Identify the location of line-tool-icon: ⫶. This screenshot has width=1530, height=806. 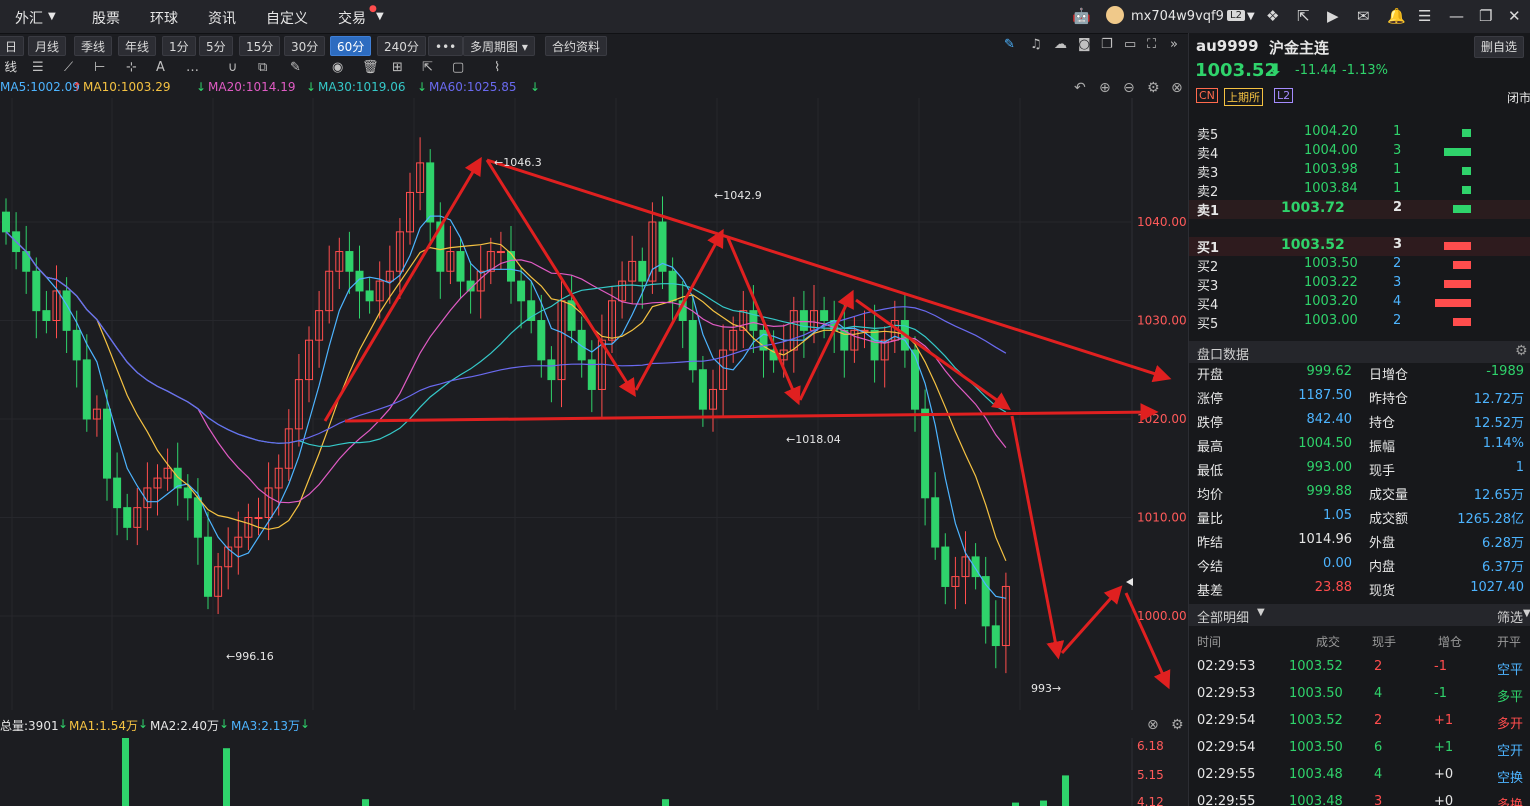
(5, 67).